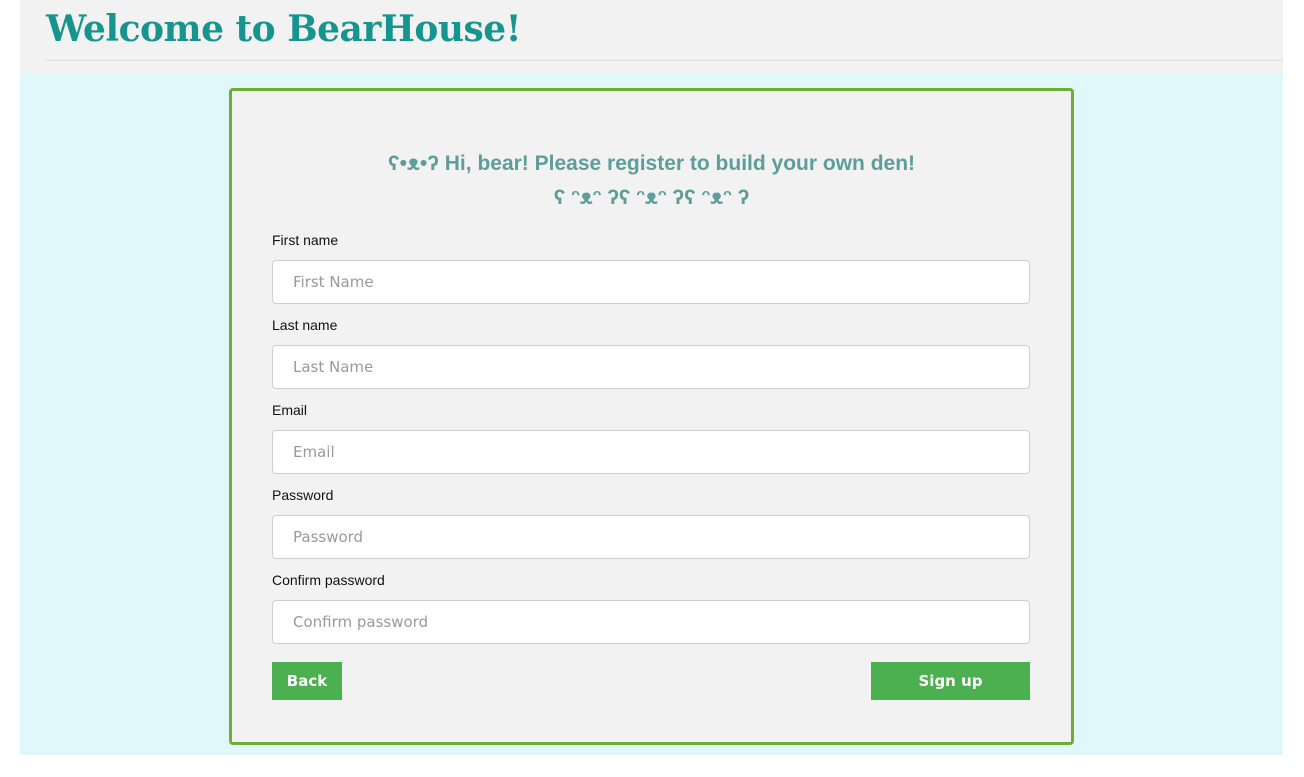 The image size is (1304, 777). What do you see at coordinates (651, 452) in the screenshot?
I see `email-input` at bounding box center [651, 452].